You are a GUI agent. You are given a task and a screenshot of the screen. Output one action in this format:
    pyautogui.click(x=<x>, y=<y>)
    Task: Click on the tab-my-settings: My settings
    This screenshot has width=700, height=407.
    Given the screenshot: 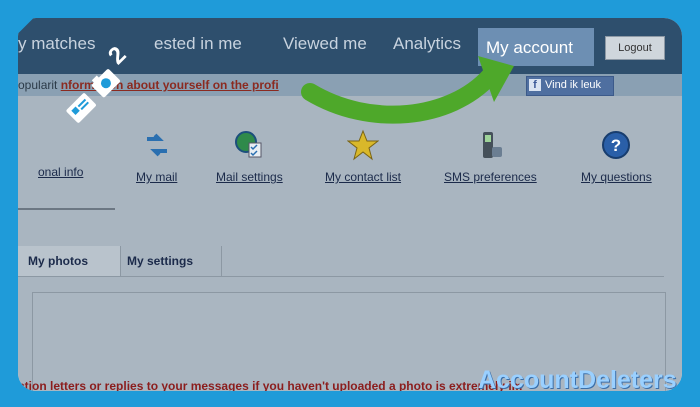 What is the action you would take?
    pyautogui.click(x=171, y=261)
    